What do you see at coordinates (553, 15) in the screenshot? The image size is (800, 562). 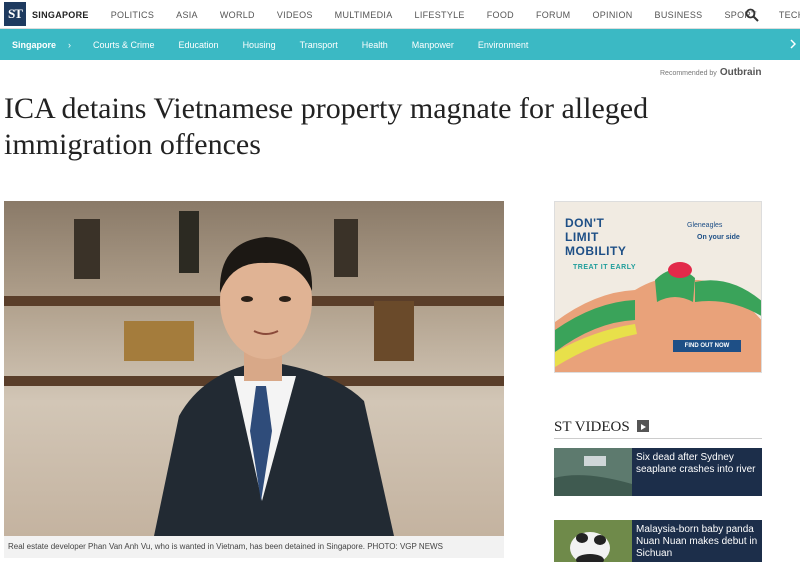 I see `nav-item-forum: FORUM` at bounding box center [553, 15].